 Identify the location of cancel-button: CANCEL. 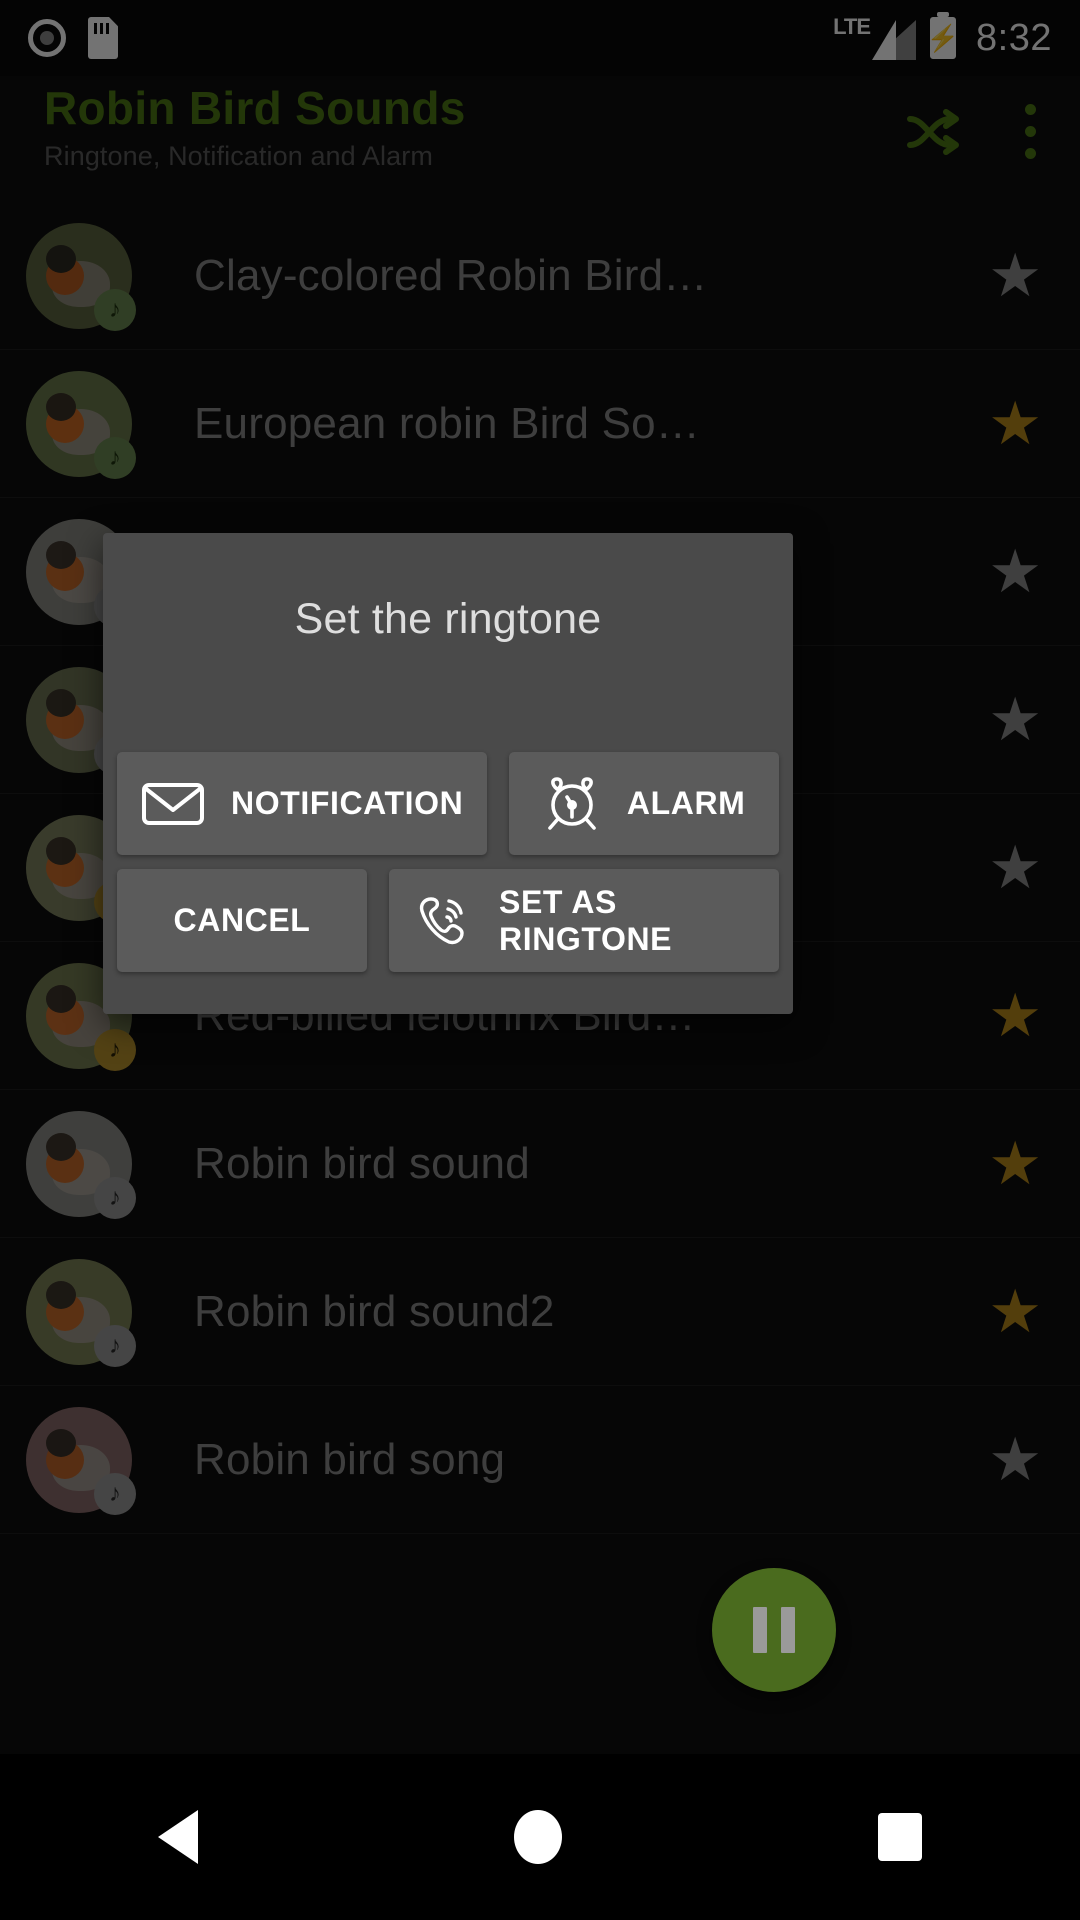
(242, 920).